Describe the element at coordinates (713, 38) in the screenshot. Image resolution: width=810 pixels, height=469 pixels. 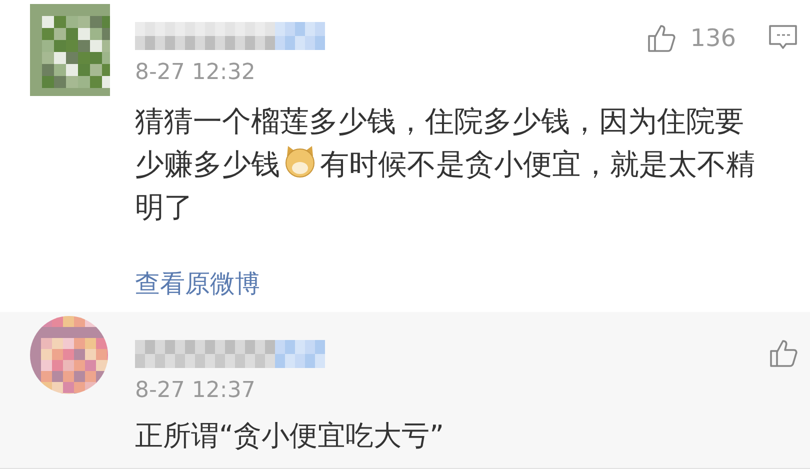
I see `like-count: 136` at that location.